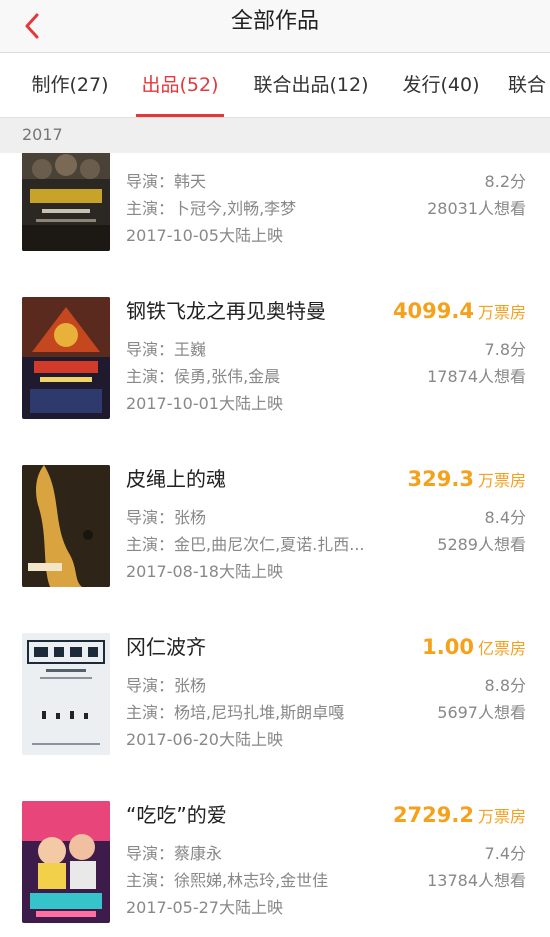 This screenshot has height=937, width=550. I want to click on want-count-text: 13784人想看, so click(476, 880).